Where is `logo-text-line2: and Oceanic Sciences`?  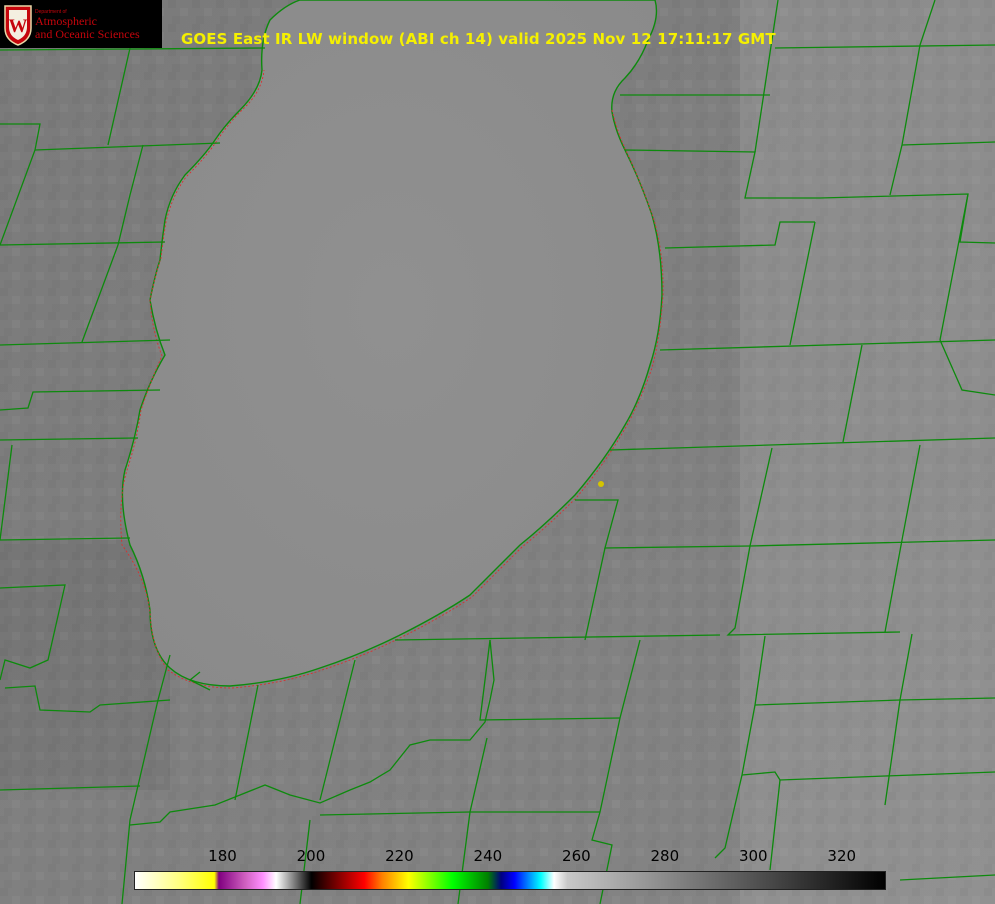 logo-text-line2: and Oceanic Sciences is located at coordinates (87, 34).